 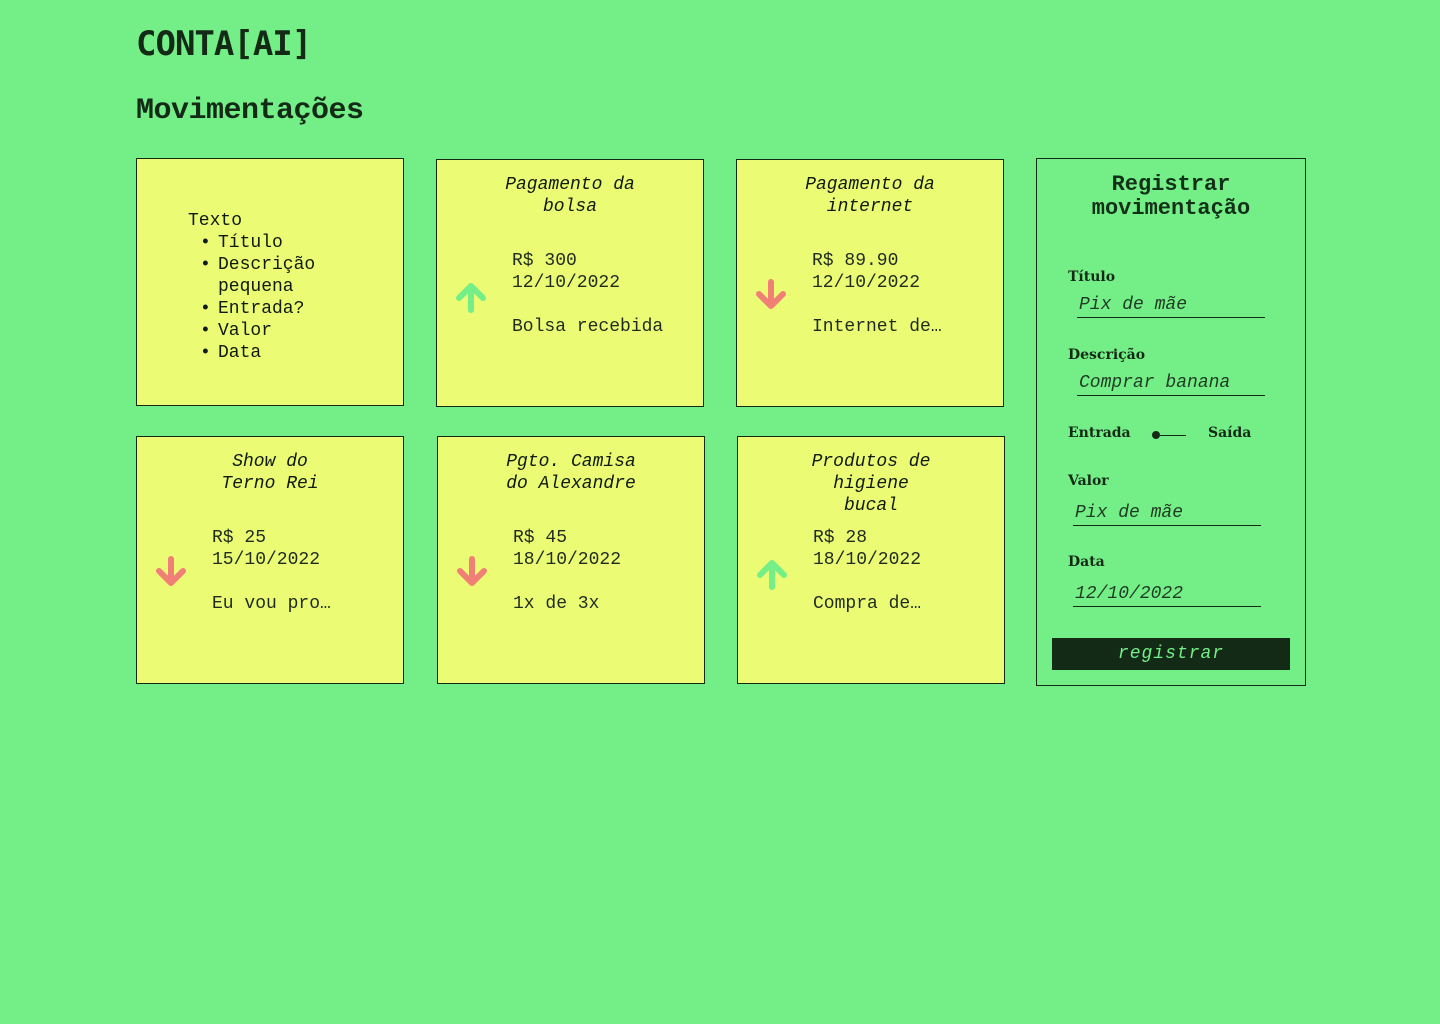 I want to click on legend-item: Valor, so click(x=269, y=331).